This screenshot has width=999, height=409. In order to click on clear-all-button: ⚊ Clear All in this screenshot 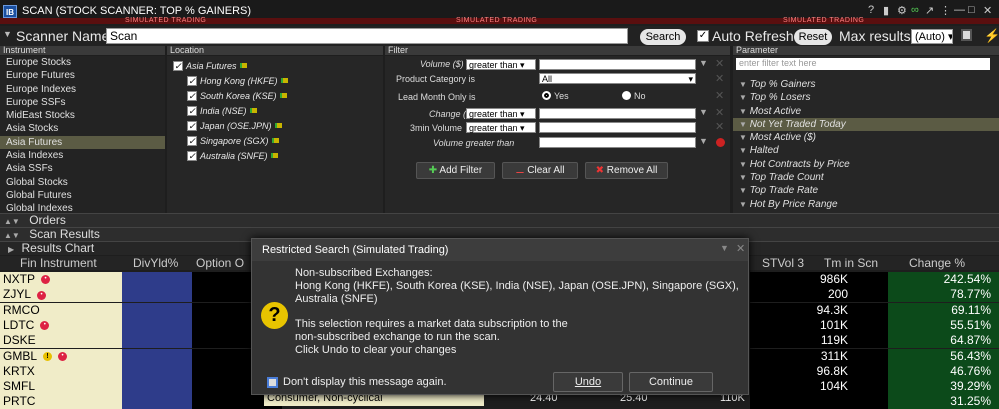, I will do `click(540, 170)`.